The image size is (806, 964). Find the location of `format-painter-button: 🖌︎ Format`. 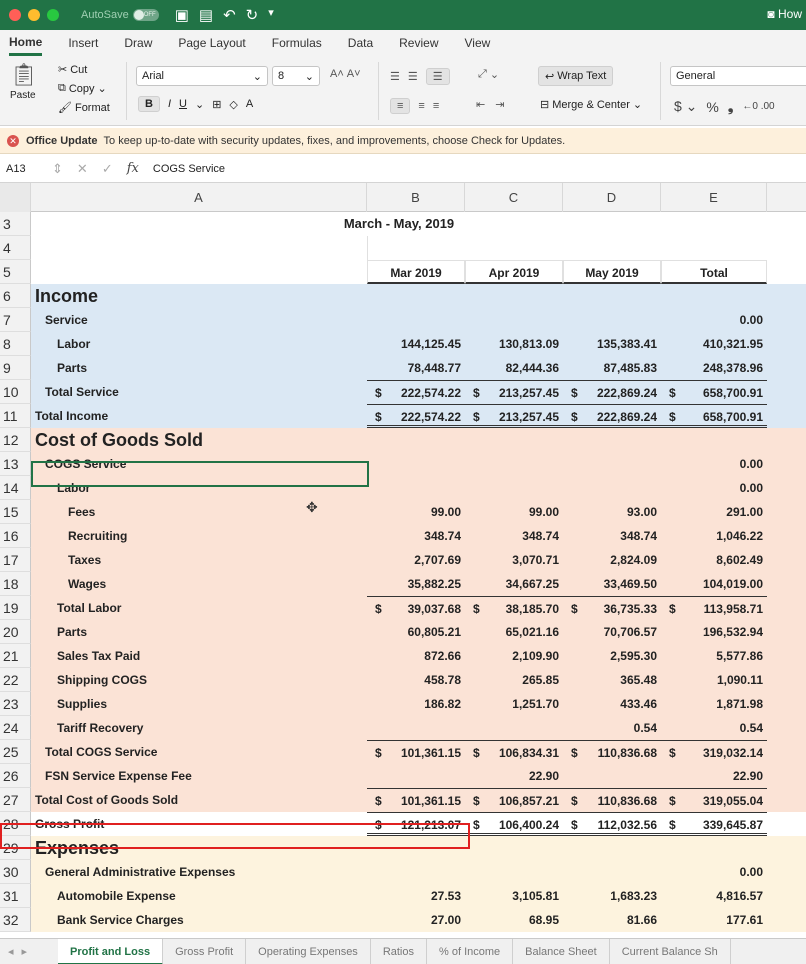

format-painter-button: 🖌︎ Format is located at coordinates (84, 108).